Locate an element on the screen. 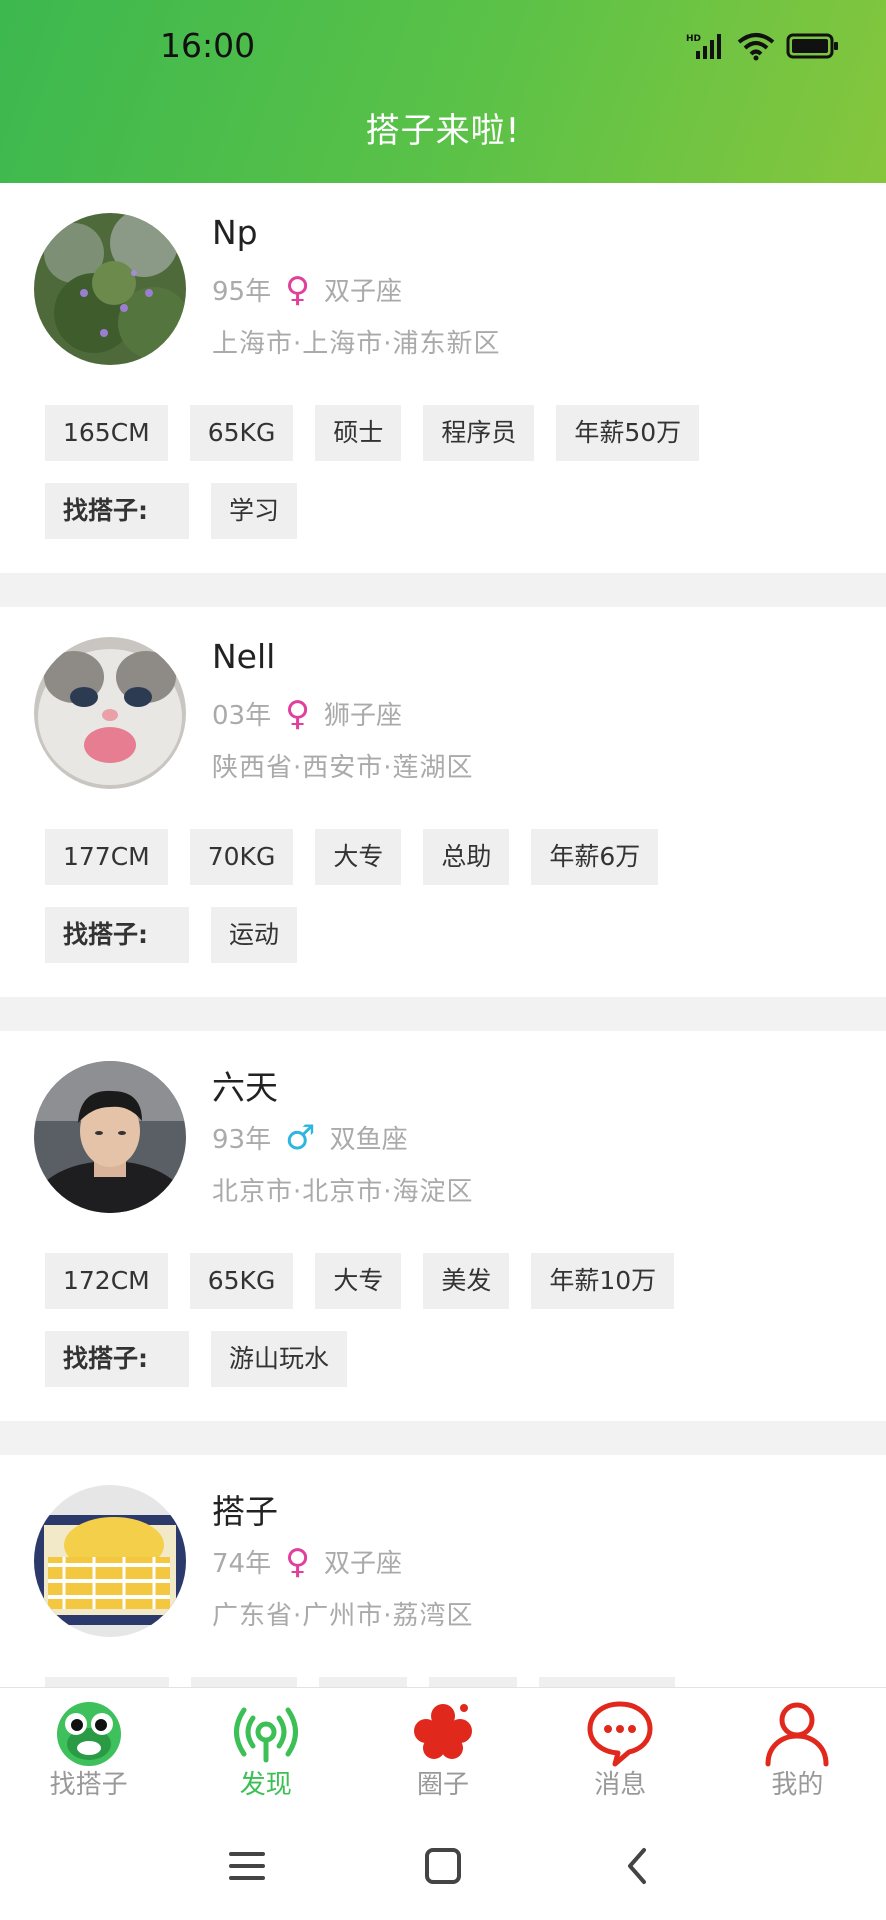 The height and width of the screenshot is (1920, 886). profile-card: 搭子 74年 ♀ 双子座 广东省·广州市·荔湾区 is located at coordinates (443, 1571).